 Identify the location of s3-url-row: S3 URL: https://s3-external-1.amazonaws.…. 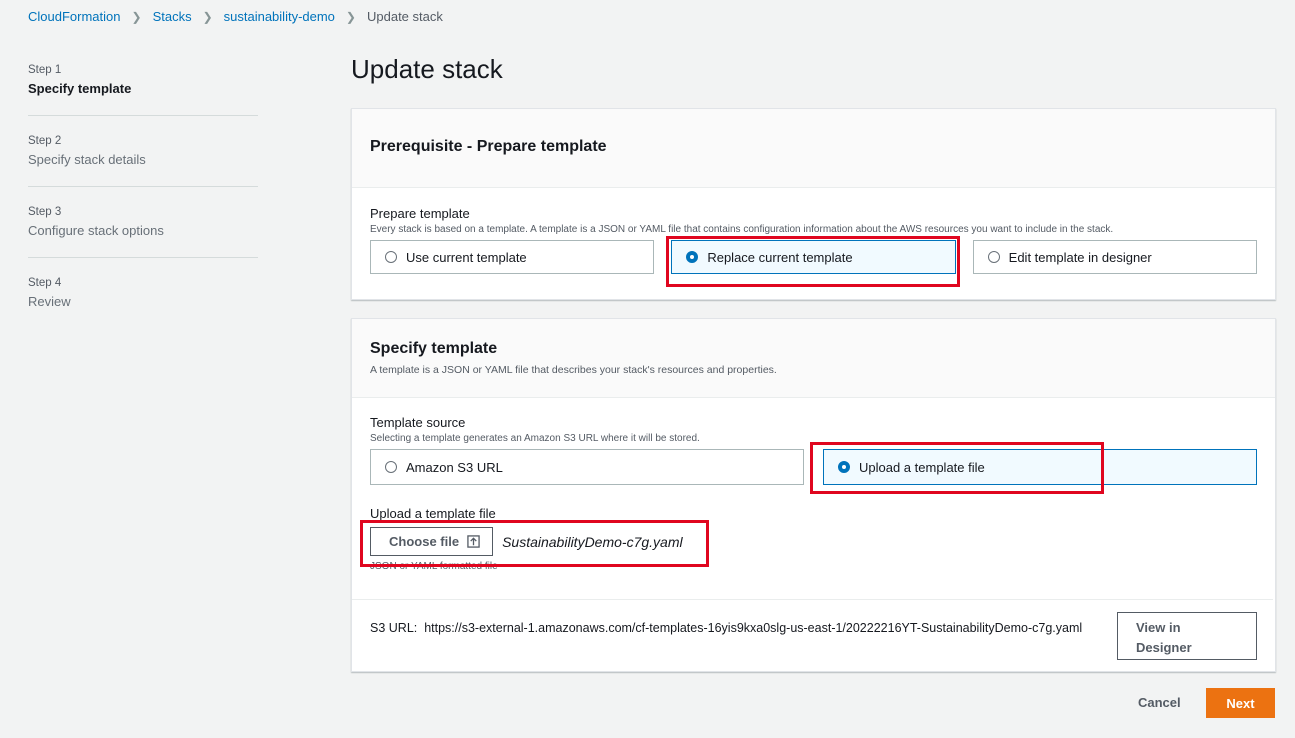
(812, 635).